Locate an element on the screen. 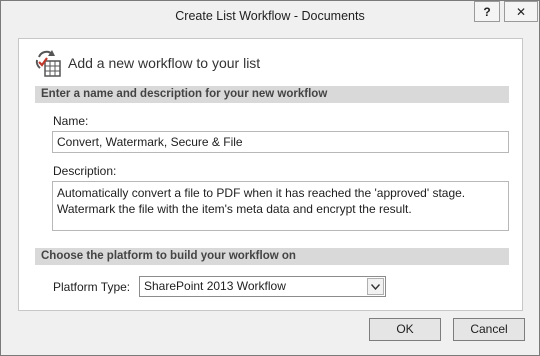  workflow-icon is located at coordinates (48, 63).